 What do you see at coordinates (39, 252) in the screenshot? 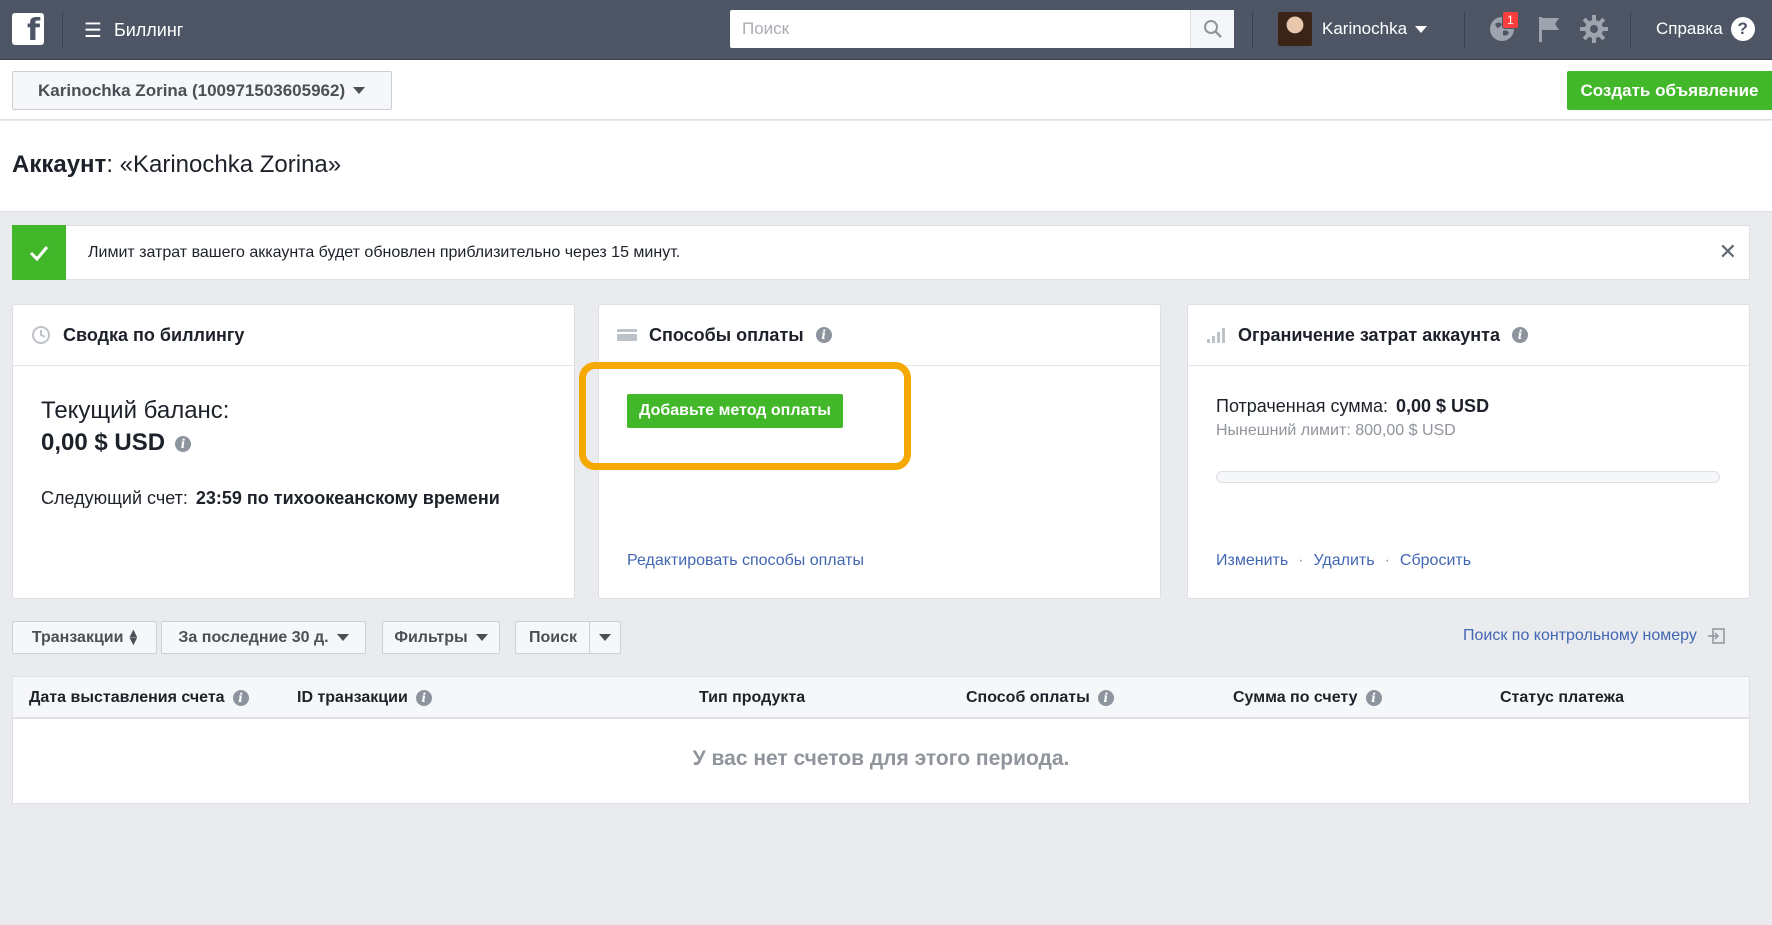
I see `checkmark-icon` at bounding box center [39, 252].